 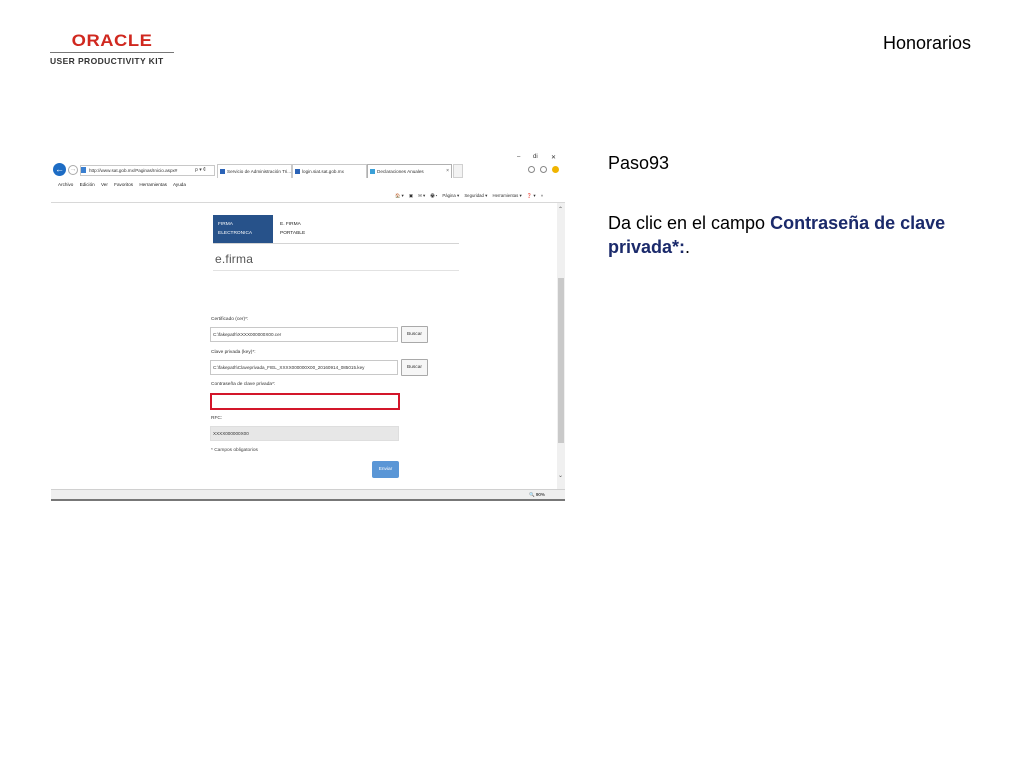 What do you see at coordinates (561, 360) in the screenshot?
I see `scrollbar-thumb` at bounding box center [561, 360].